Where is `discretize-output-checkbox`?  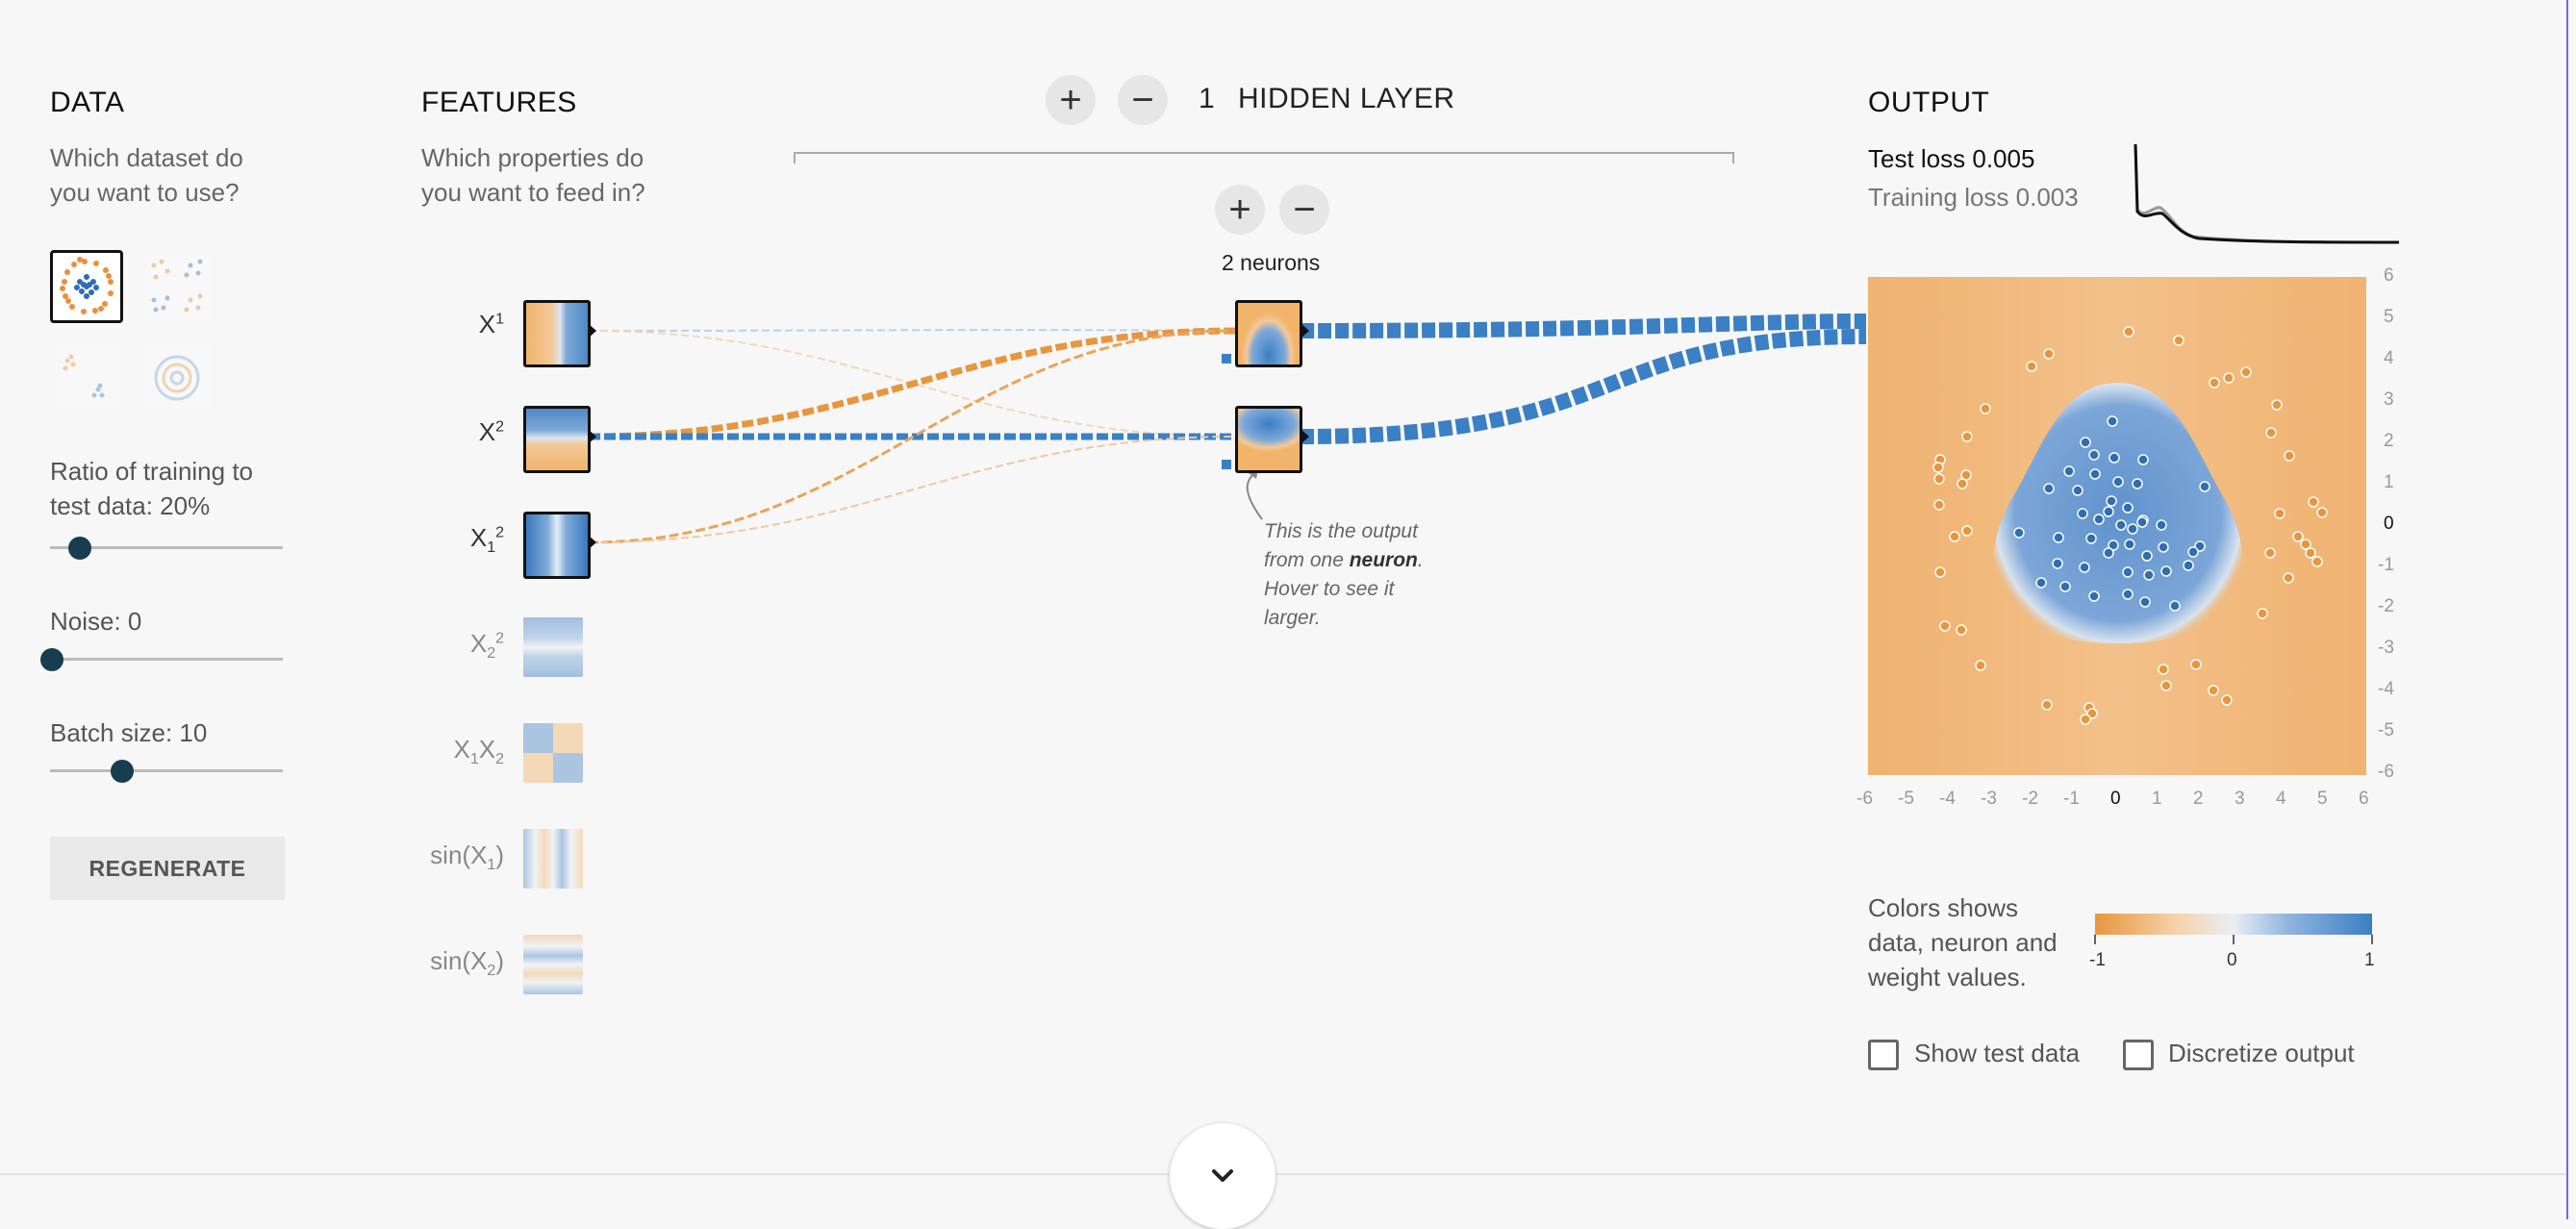 discretize-output-checkbox is located at coordinates (2138, 1055).